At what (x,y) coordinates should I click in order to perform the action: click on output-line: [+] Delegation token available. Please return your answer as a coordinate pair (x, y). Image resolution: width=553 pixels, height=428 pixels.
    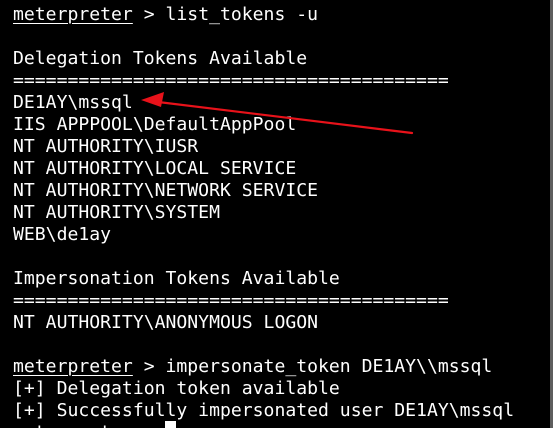
    Looking at the image, I should click on (176, 388).